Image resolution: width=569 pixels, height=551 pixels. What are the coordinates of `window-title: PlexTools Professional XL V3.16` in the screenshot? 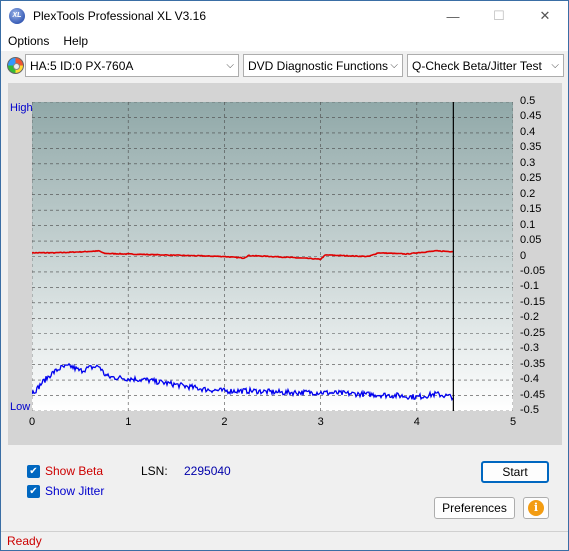 It's located at (119, 16).